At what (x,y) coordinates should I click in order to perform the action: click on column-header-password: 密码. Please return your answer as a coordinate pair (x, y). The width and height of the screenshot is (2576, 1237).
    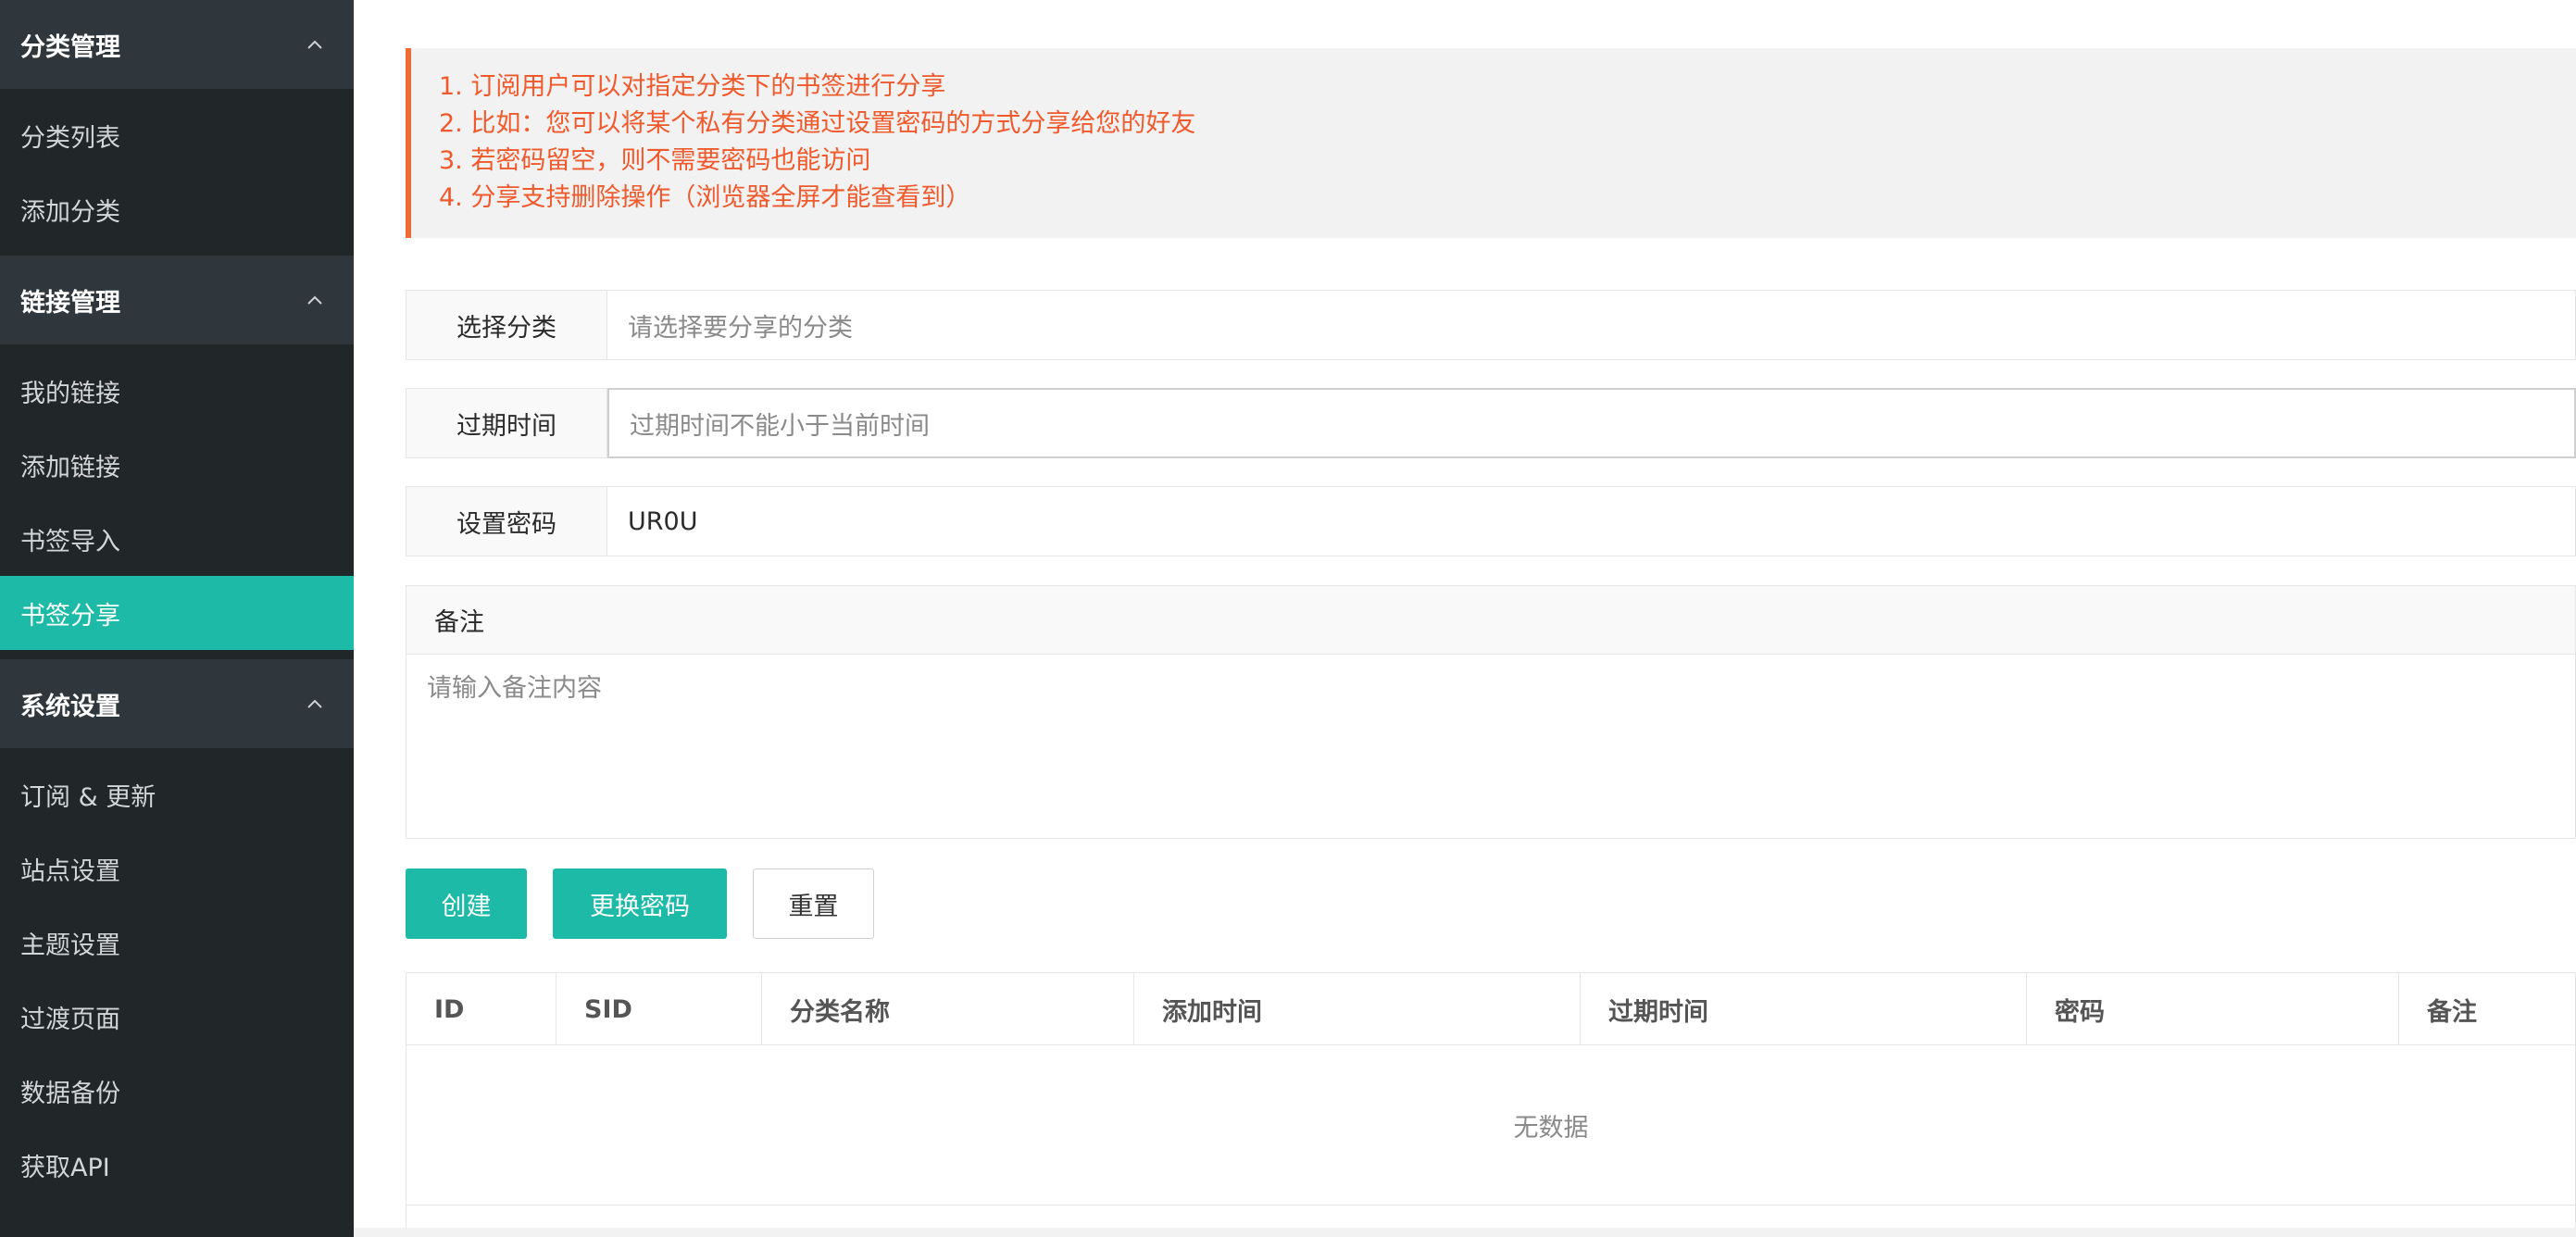
    Looking at the image, I should click on (2213, 1009).